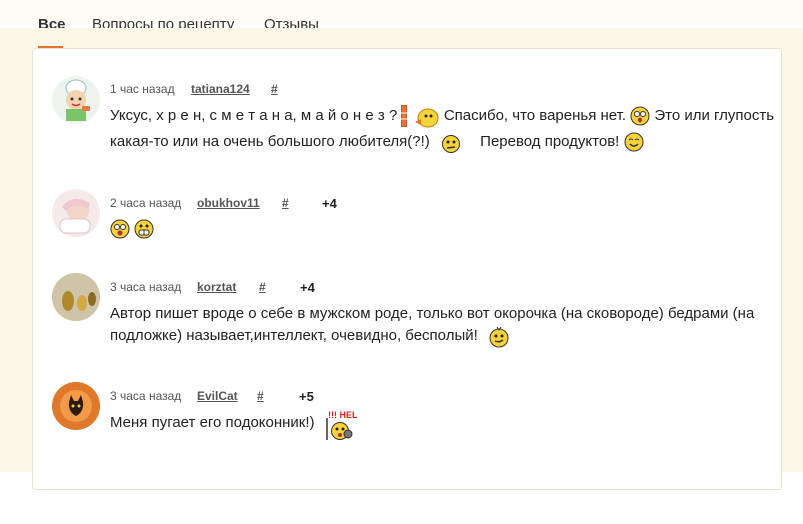 The image size is (803, 524). I want to click on author-link: EvilCat, so click(217, 396).